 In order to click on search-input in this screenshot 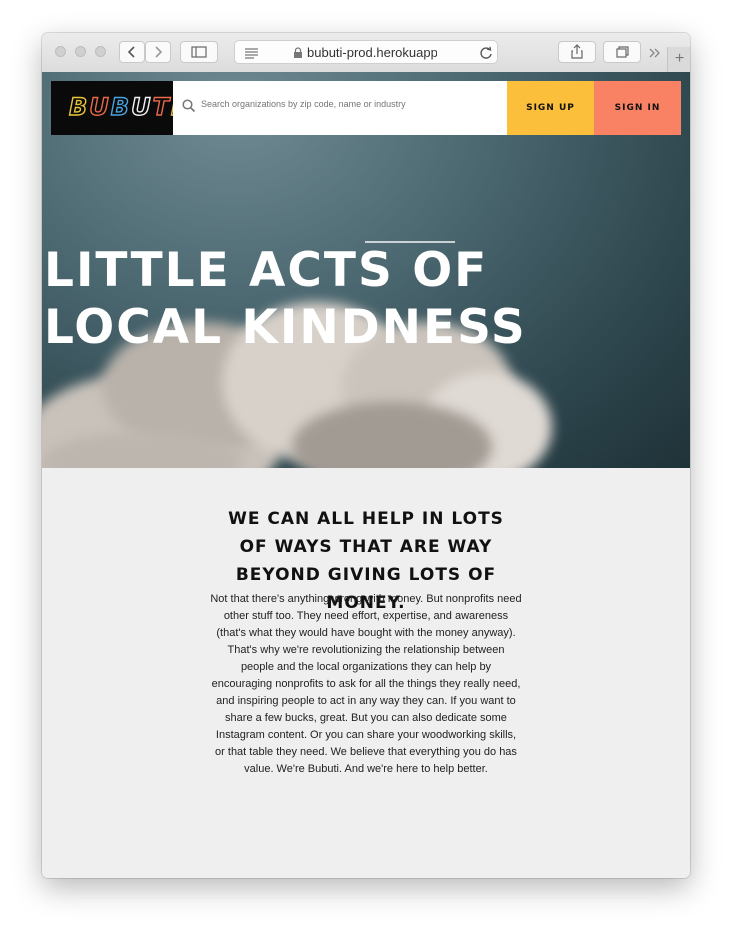, I will do `click(351, 104)`.